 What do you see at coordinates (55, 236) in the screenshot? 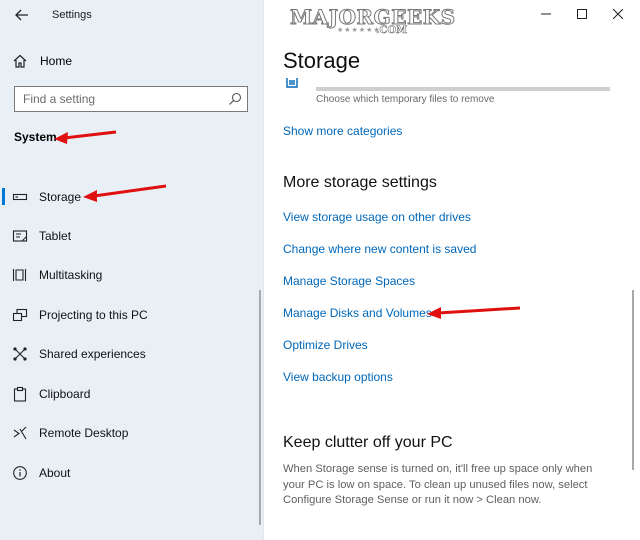
I see `sidebar-item-label: Tablet` at bounding box center [55, 236].